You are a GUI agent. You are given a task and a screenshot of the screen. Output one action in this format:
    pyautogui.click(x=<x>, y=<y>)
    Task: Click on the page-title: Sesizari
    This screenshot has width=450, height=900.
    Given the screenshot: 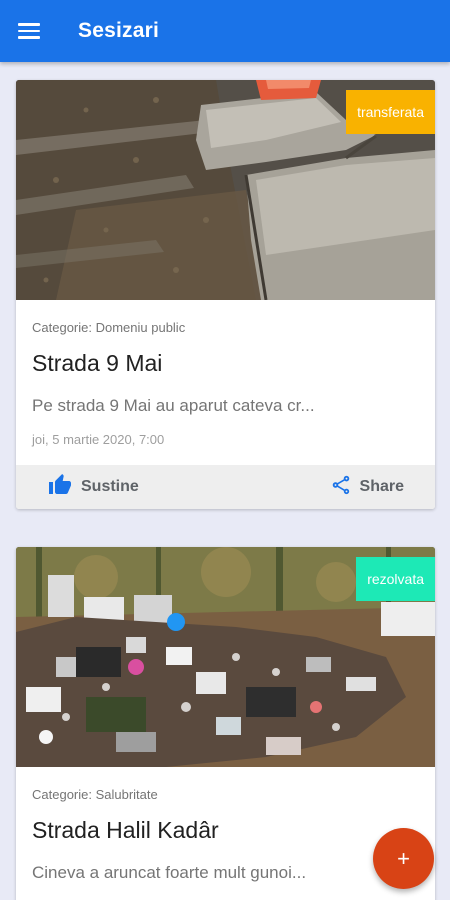 What is the action you would take?
    pyautogui.click(x=118, y=30)
    